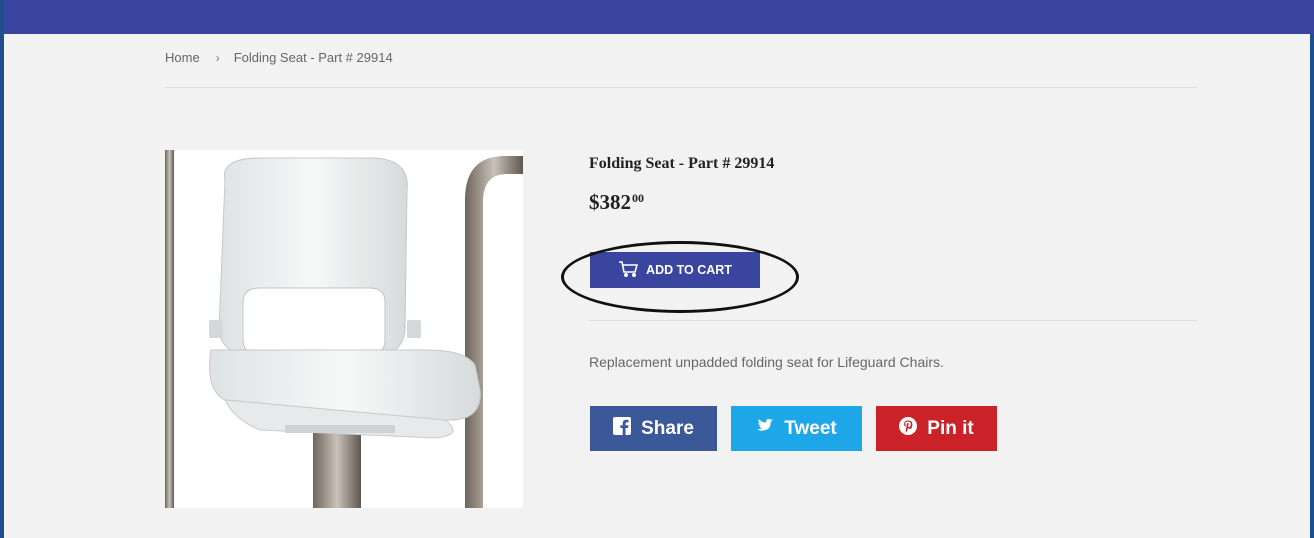 Image resolution: width=1314 pixels, height=538 pixels. Describe the element at coordinates (667, 428) in the screenshot. I see `share-label: Share` at that location.